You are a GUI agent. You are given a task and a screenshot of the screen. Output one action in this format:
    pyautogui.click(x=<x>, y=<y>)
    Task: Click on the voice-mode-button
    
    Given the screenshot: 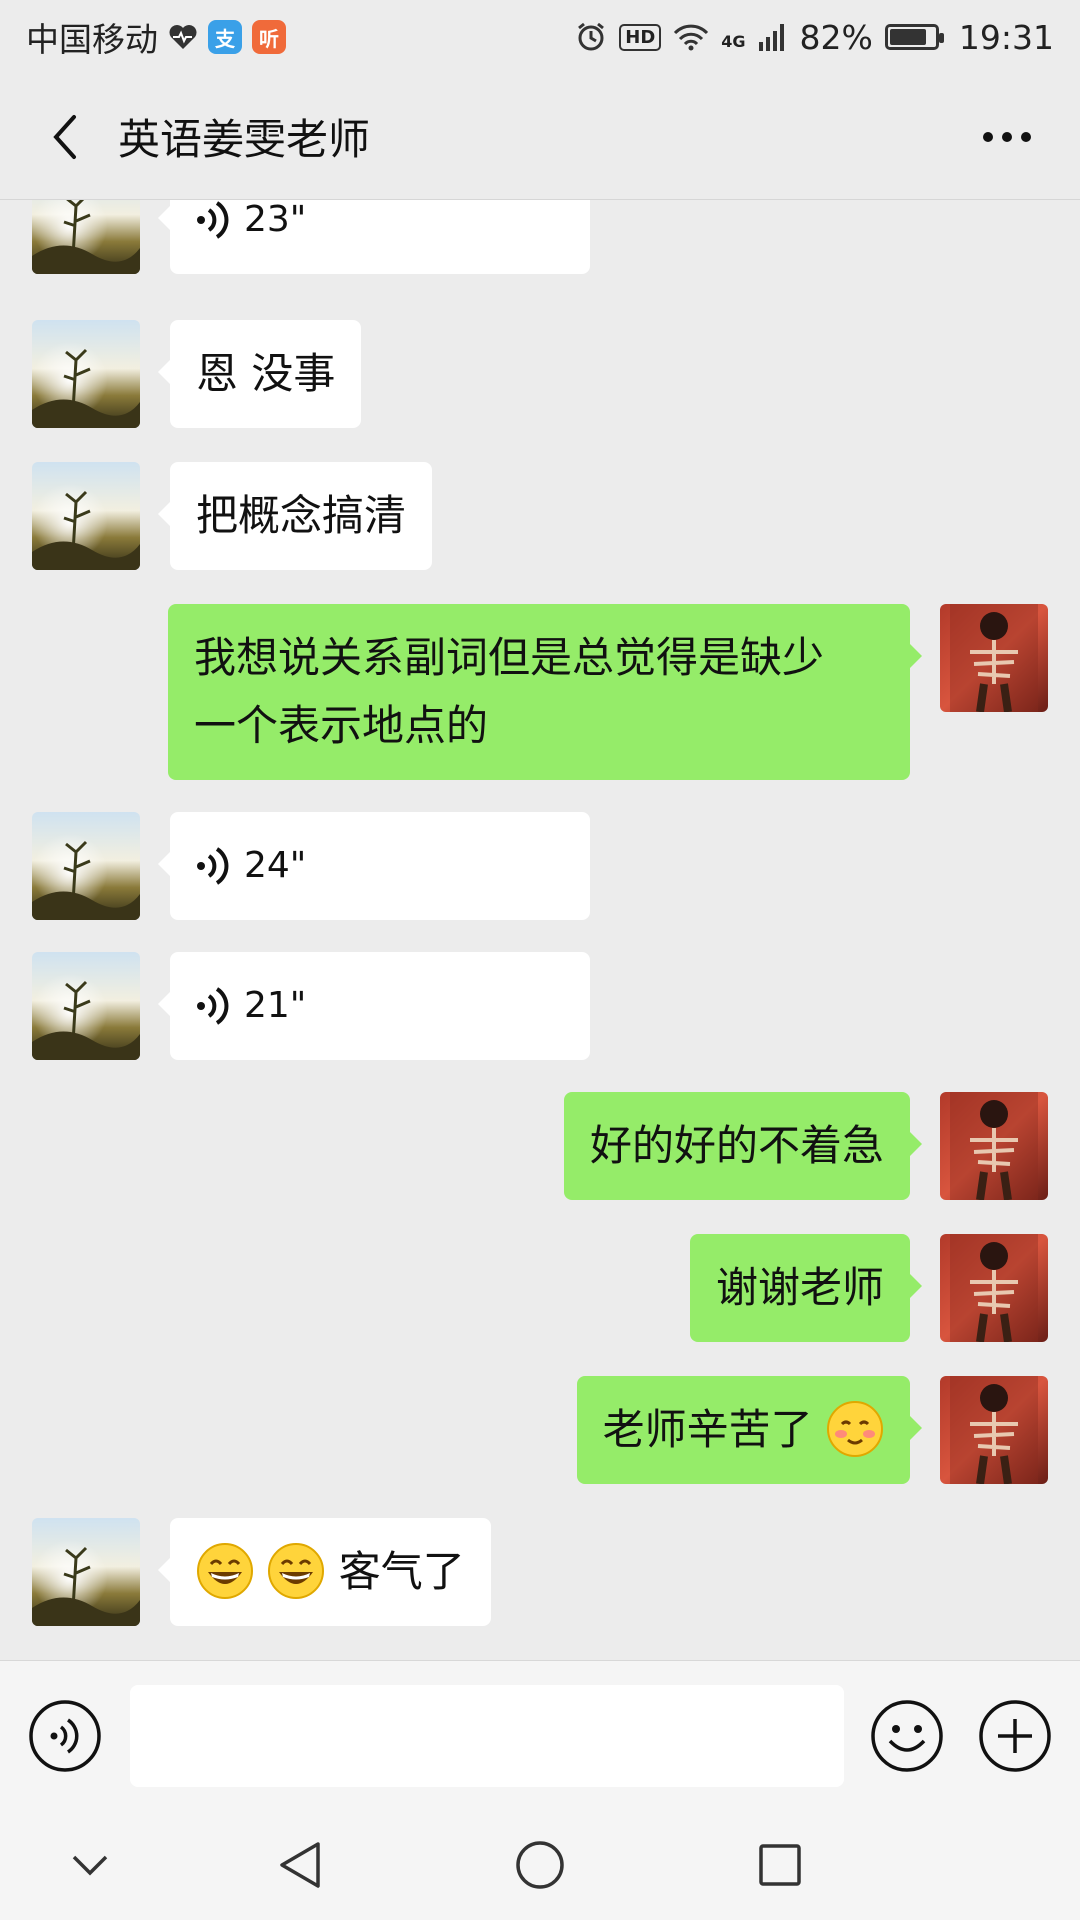 What is the action you would take?
    pyautogui.click(x=65, y=1736)
    